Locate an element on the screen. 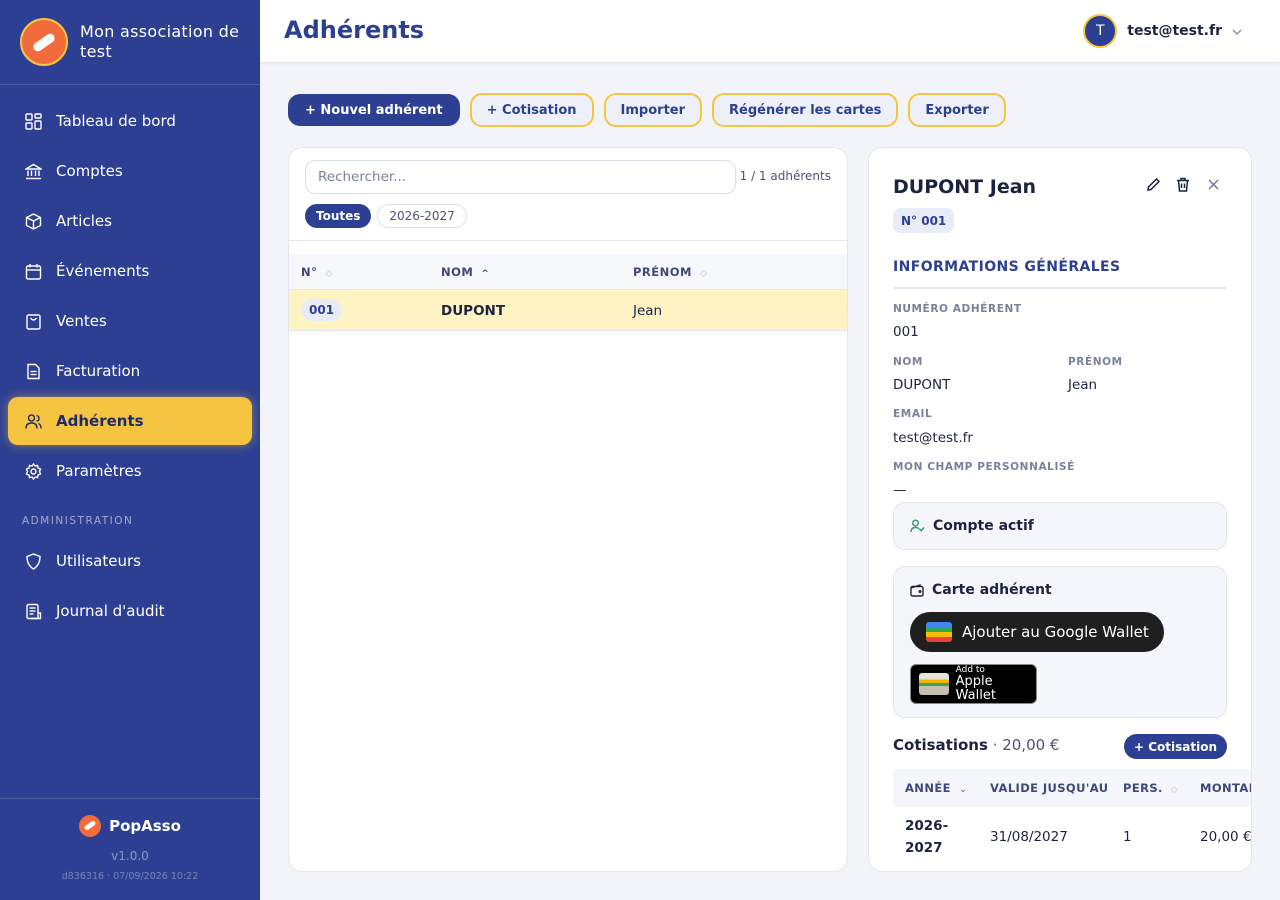 Image resolution: width=1280 pixels, height=900 pixels. edit-icon is located at coordinates (1153, 184).